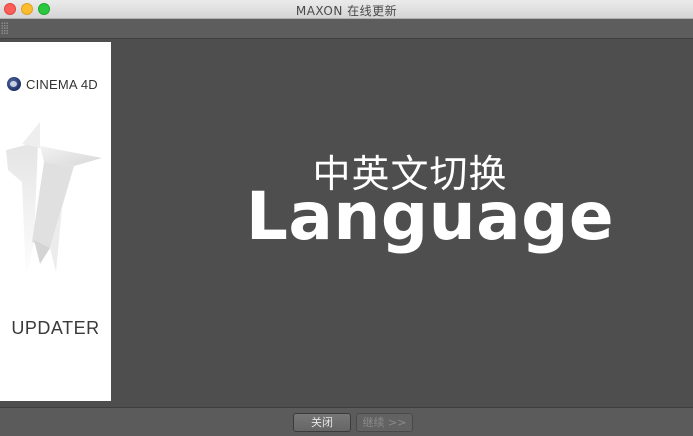 This screenshot has width=693, height=436. What do you see at coordinates (62, 84) in the screenshot?
I see `logo-text: CINEMA 4D` at bounding box center [62, 84].